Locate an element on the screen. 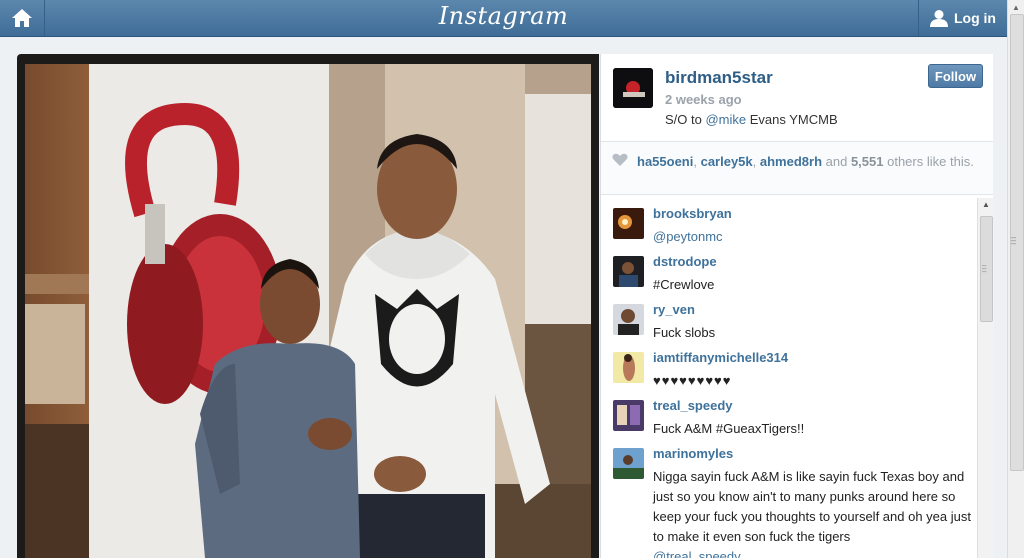 The height and width of the screenshot is (558, 1024). like-user-link: carley5k is located at coordinates (727, 161).